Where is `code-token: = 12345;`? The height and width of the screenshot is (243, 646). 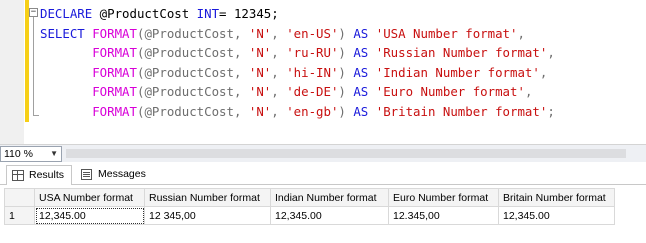 code-token: = 12345; is located at coordinates (249, 13).